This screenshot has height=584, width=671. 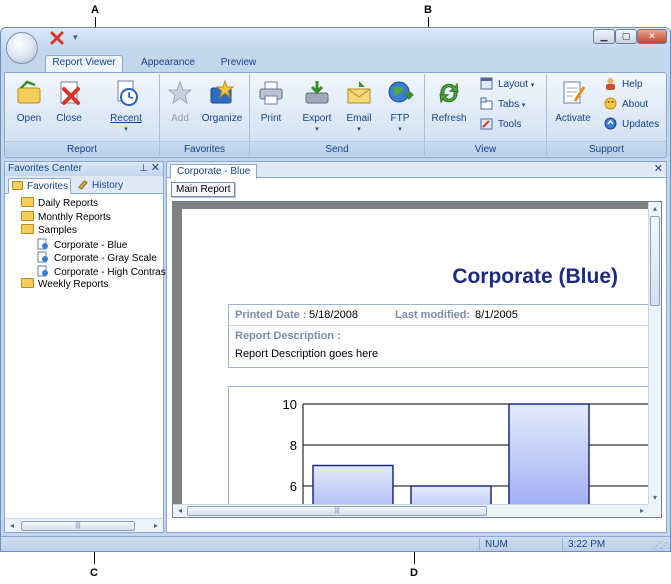 What do you see at coordinates (610, 103) in the screenshot?
I see `about-icon` at bounding box center [610, 103].